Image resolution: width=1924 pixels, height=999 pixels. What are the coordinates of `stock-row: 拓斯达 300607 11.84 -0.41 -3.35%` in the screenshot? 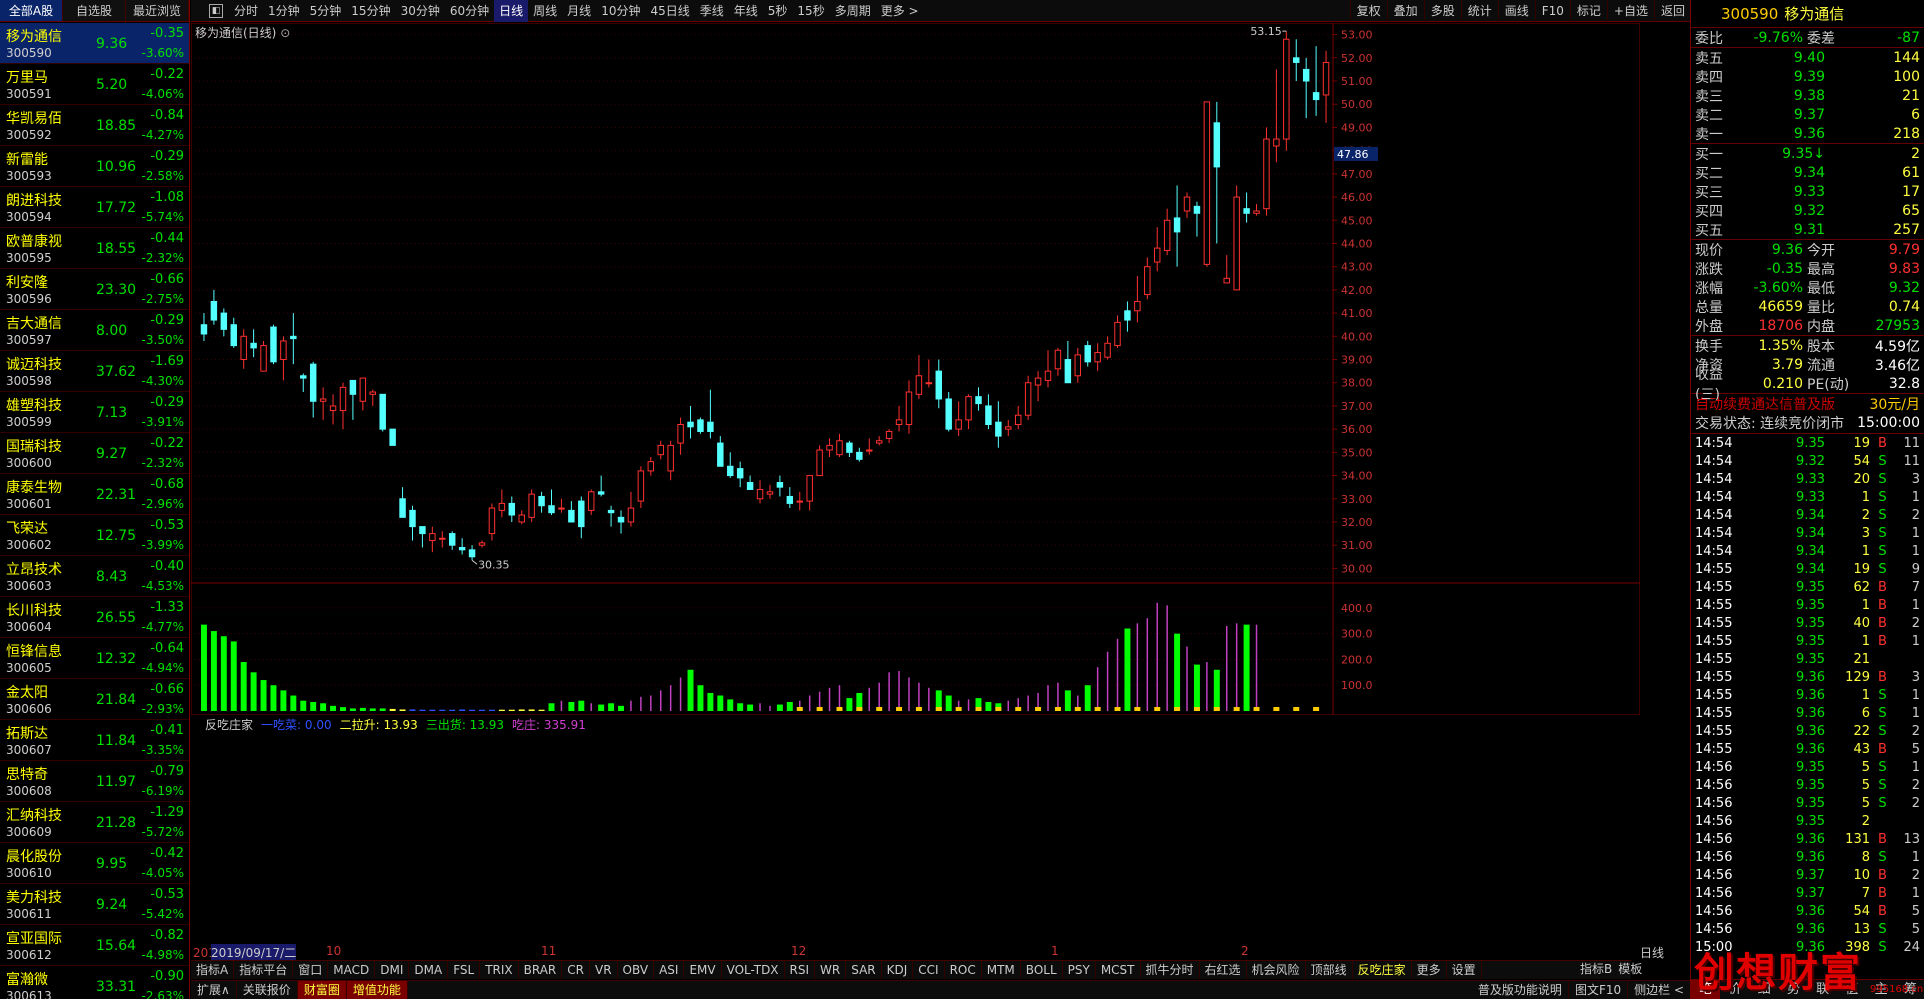 It's located at (94, 740).